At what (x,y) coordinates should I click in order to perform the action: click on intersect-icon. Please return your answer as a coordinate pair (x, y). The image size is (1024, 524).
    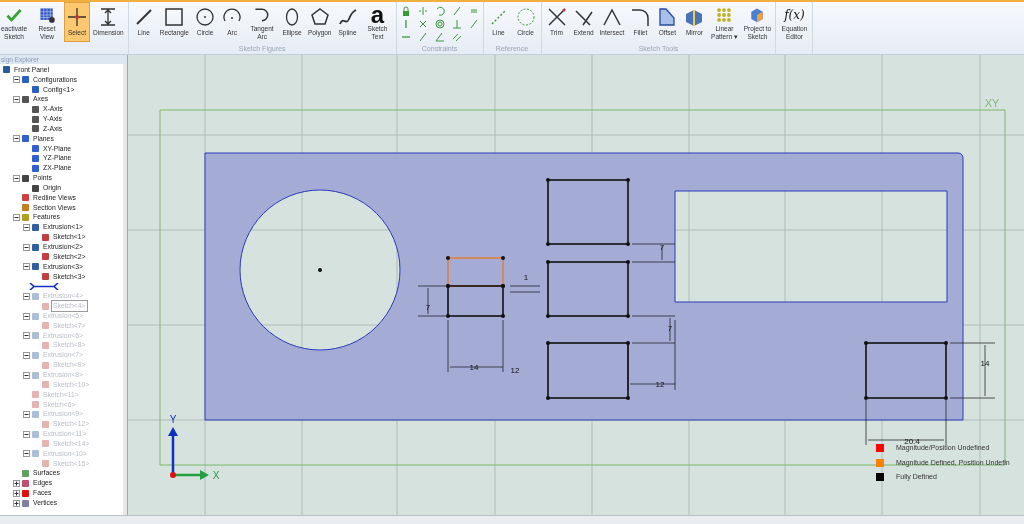
    Looking at the image, I should click on (611, 17).